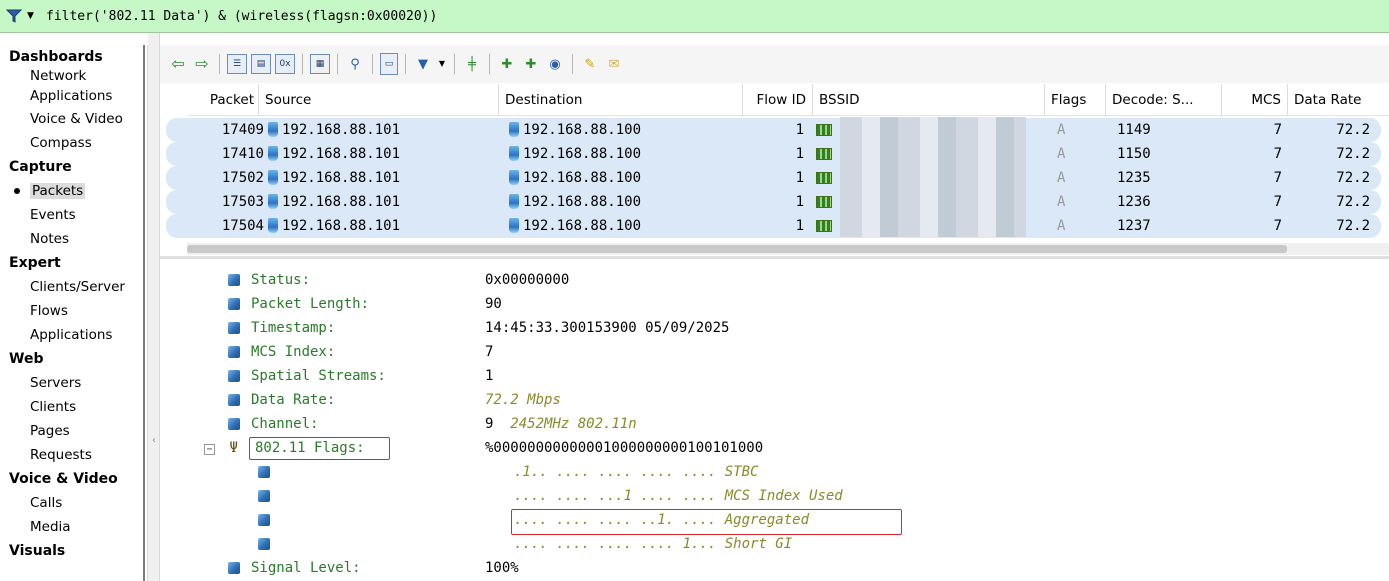 The height and width of the screenshot is (581, 1389). Describe the element at coordinates (293, 400) in the screenshot. I see `field-label: Data Rate:` at that location.